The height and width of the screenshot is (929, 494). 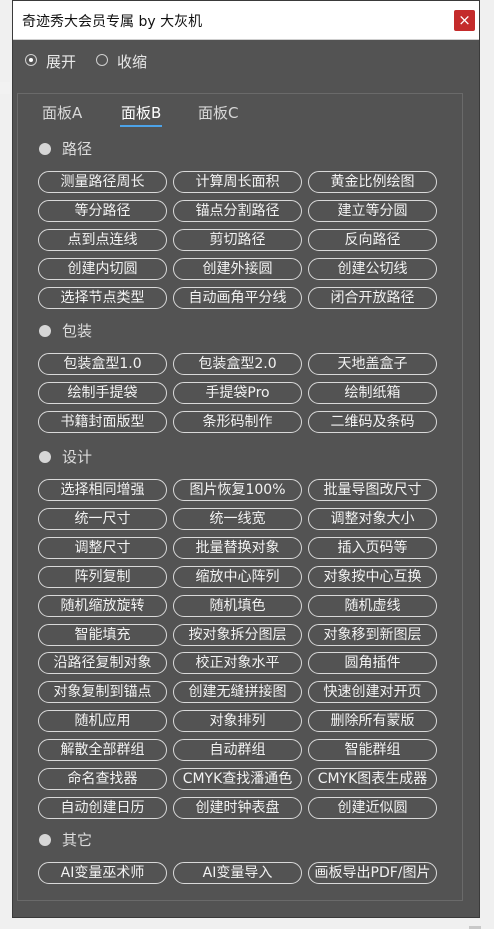 What do you see at coordinates (372, 577) in the screenshot?
I see `tool-button: 对象按中心互换` at bounding box center [372, 577].